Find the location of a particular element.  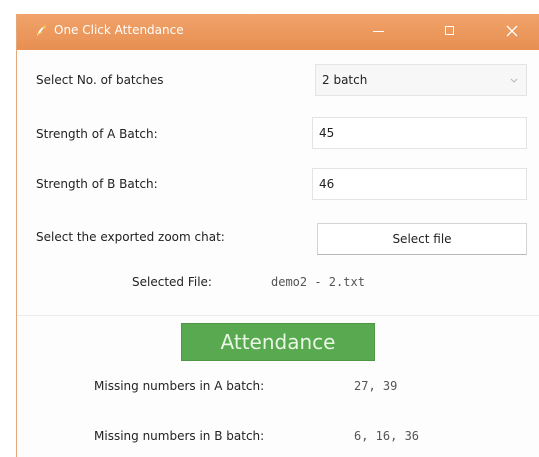

batches-select: 2 batch is located at coordinates (421, 80).